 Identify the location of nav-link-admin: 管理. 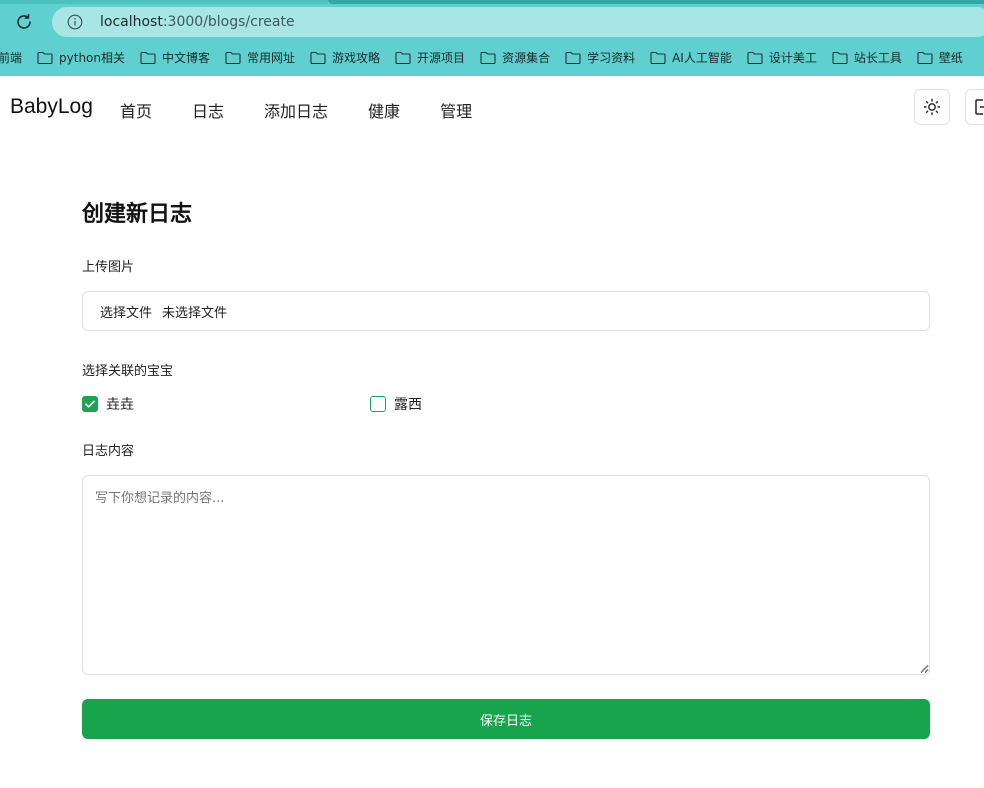
(456, 110).